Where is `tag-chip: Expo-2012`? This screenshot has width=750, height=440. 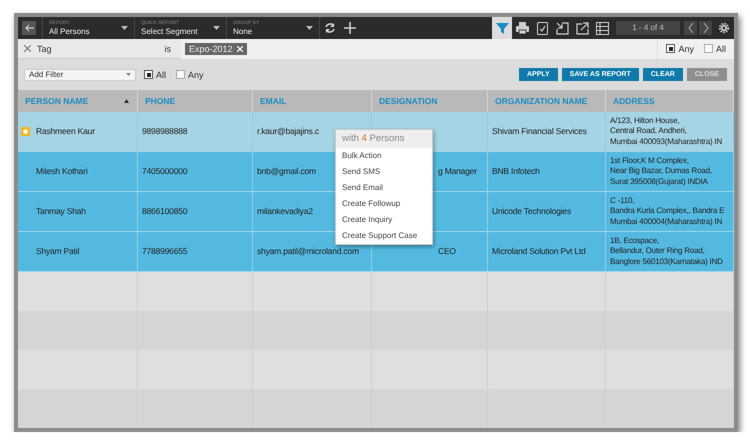
tag-chip: Expo-2012 is located at coordinates (216, 48).